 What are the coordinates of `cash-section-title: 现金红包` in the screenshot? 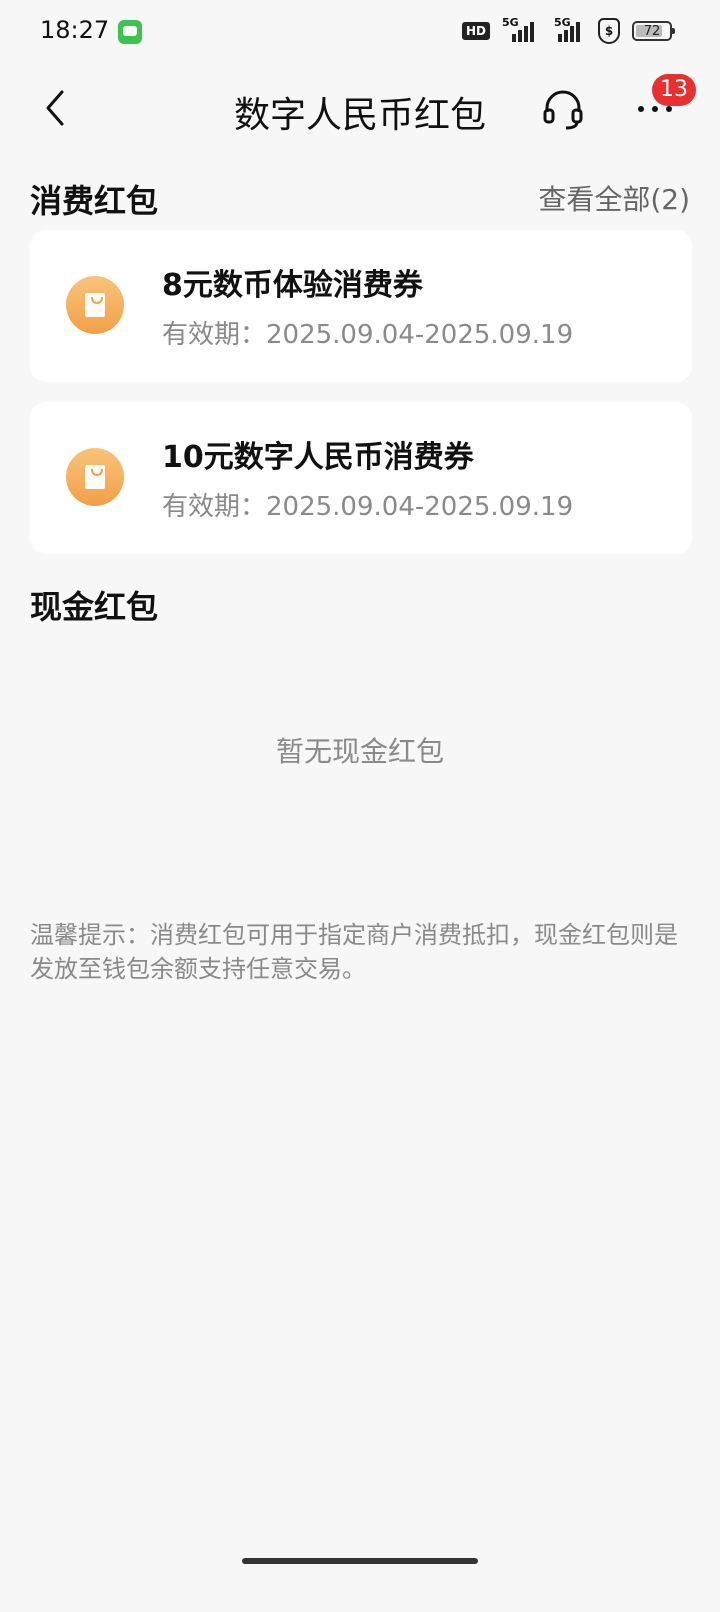 It's located at (94, 607).